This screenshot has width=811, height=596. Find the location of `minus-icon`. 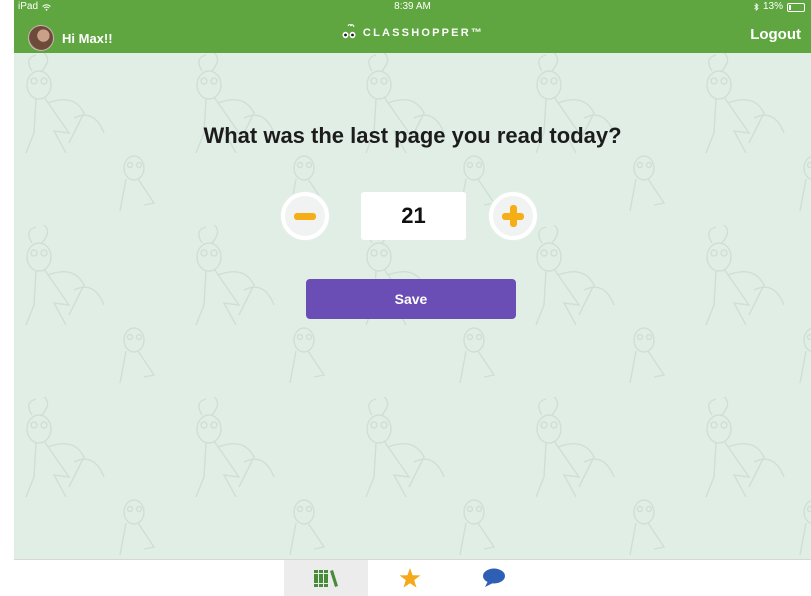

minus-icon is located at coordinates (305, 216).